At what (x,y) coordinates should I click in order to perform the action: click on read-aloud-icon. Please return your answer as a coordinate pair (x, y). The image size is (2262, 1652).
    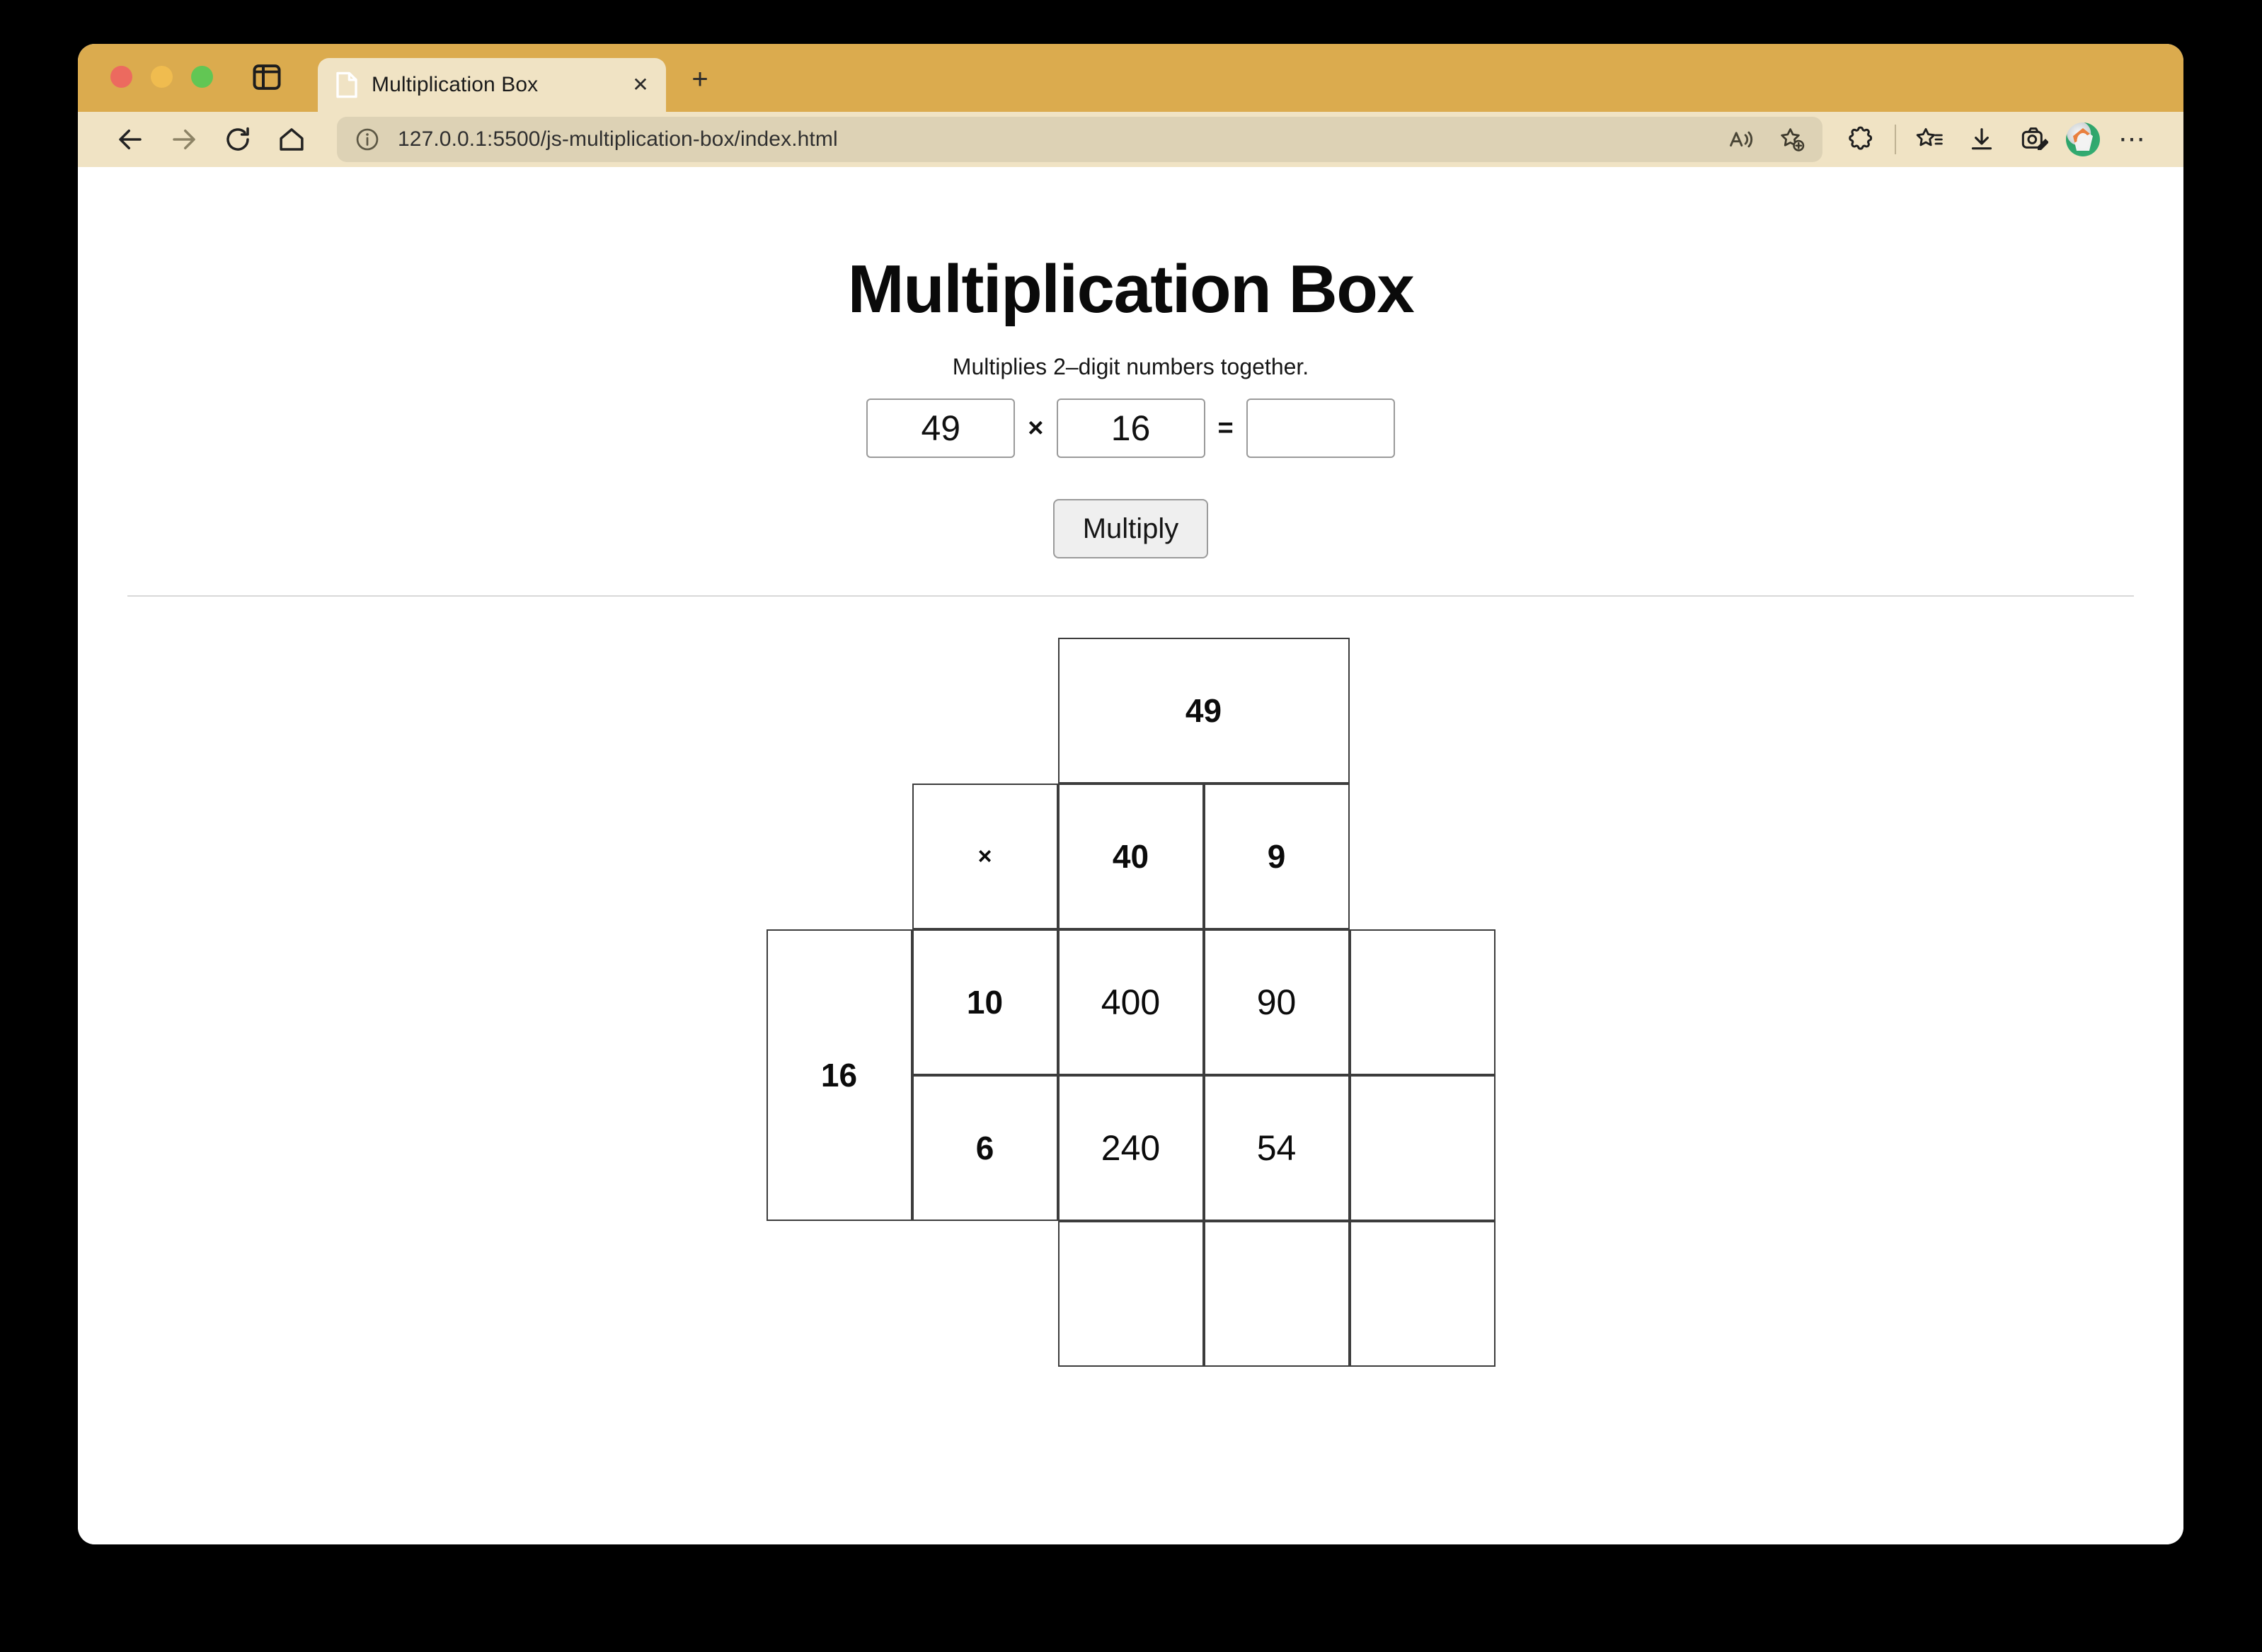
    Looking at the image, I should click on (1741, 140).